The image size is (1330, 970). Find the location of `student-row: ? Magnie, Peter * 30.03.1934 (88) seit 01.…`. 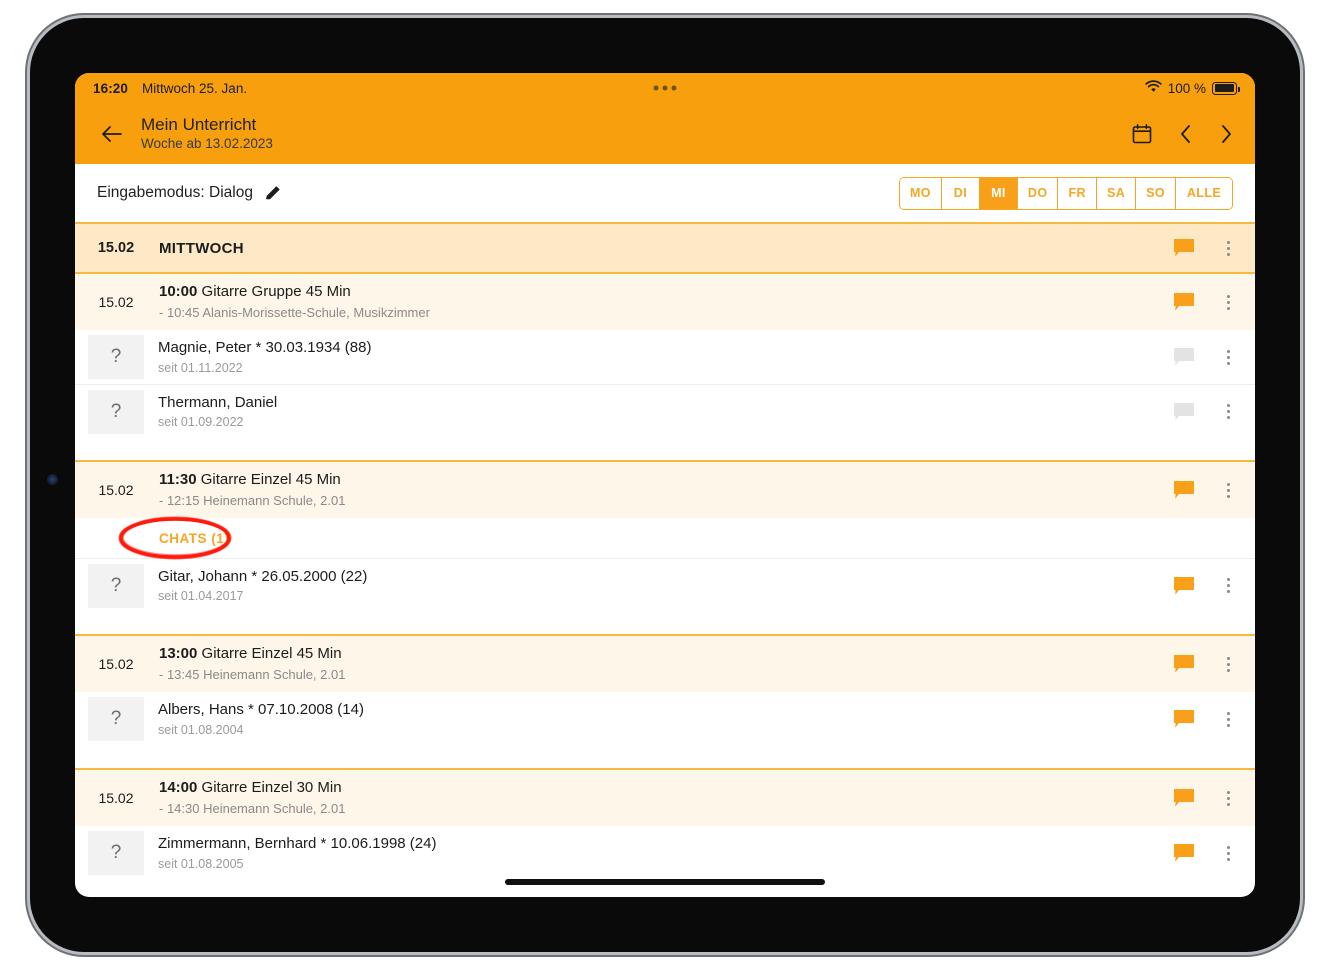

student-row: ? Magnie, Peter * 30.03.1934 (88) seit 01.… is located at coordinates (665, 357).